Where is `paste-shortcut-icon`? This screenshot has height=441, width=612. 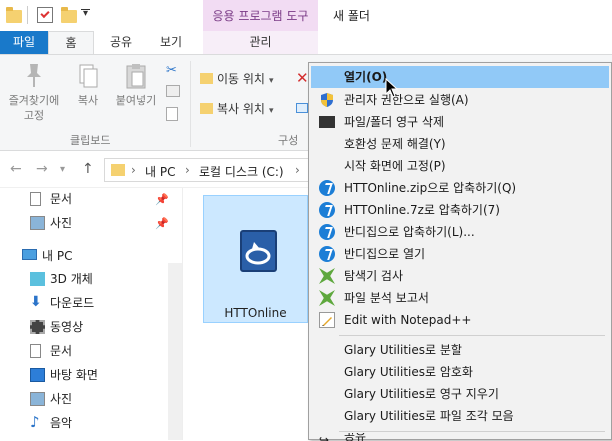 paste-shortcut-icon is located at coordinates (172, 114).